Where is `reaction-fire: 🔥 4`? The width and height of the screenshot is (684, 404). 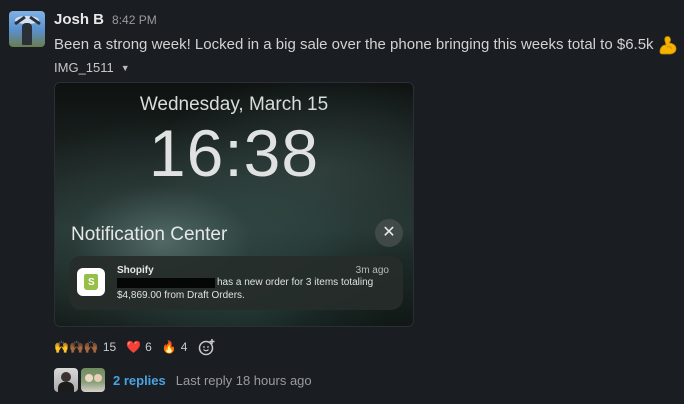 reaction-fire: 🔥 4 is located at coordinates (175, 347).